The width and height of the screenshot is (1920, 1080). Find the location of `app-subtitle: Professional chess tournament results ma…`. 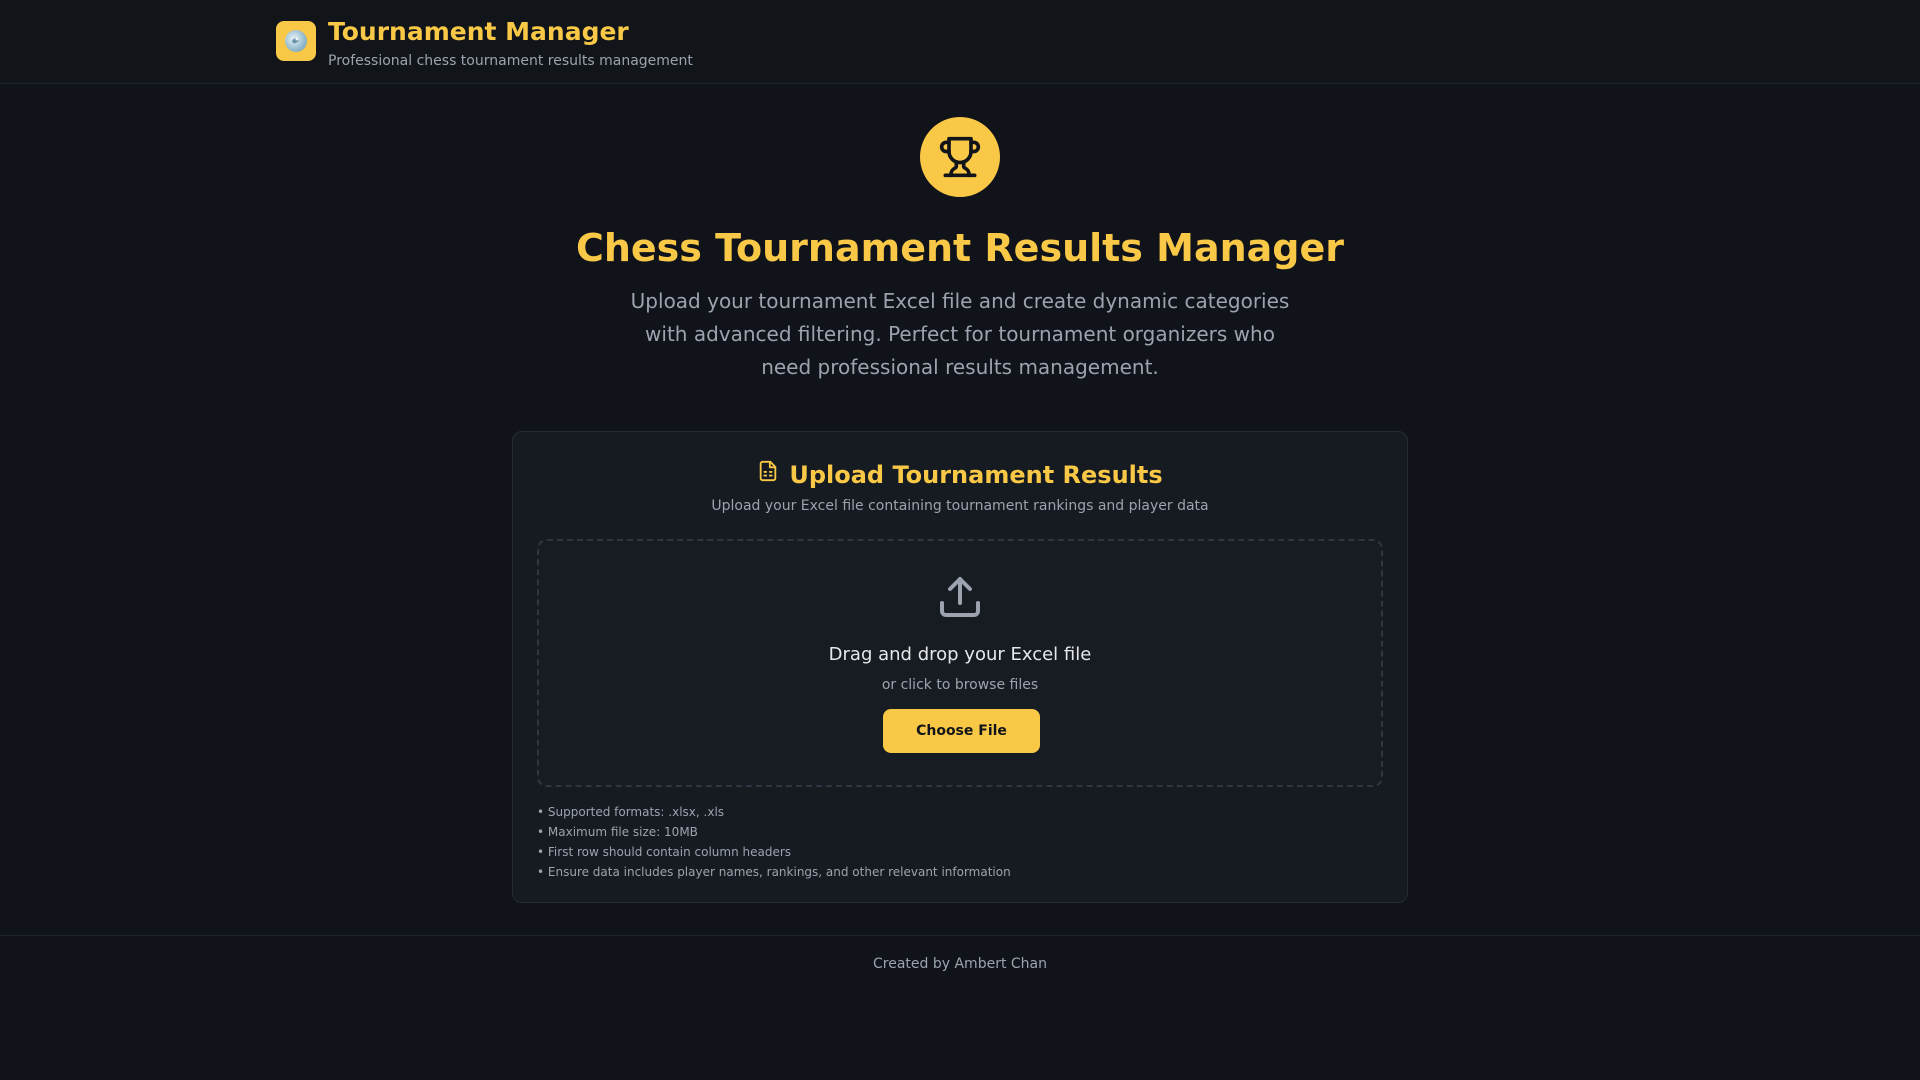

app-subtitle: Professional chess tournament results ma… is located at coordinates (510, 61).